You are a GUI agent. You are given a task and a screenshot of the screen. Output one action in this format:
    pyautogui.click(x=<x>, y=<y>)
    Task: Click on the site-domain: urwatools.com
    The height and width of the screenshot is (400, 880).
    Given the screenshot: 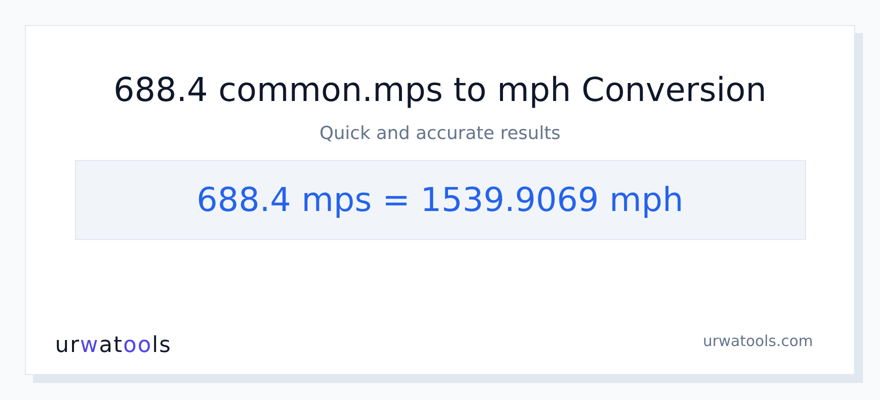 What is the action you would take?
    pyautogui.click(x=757, y=341)
    